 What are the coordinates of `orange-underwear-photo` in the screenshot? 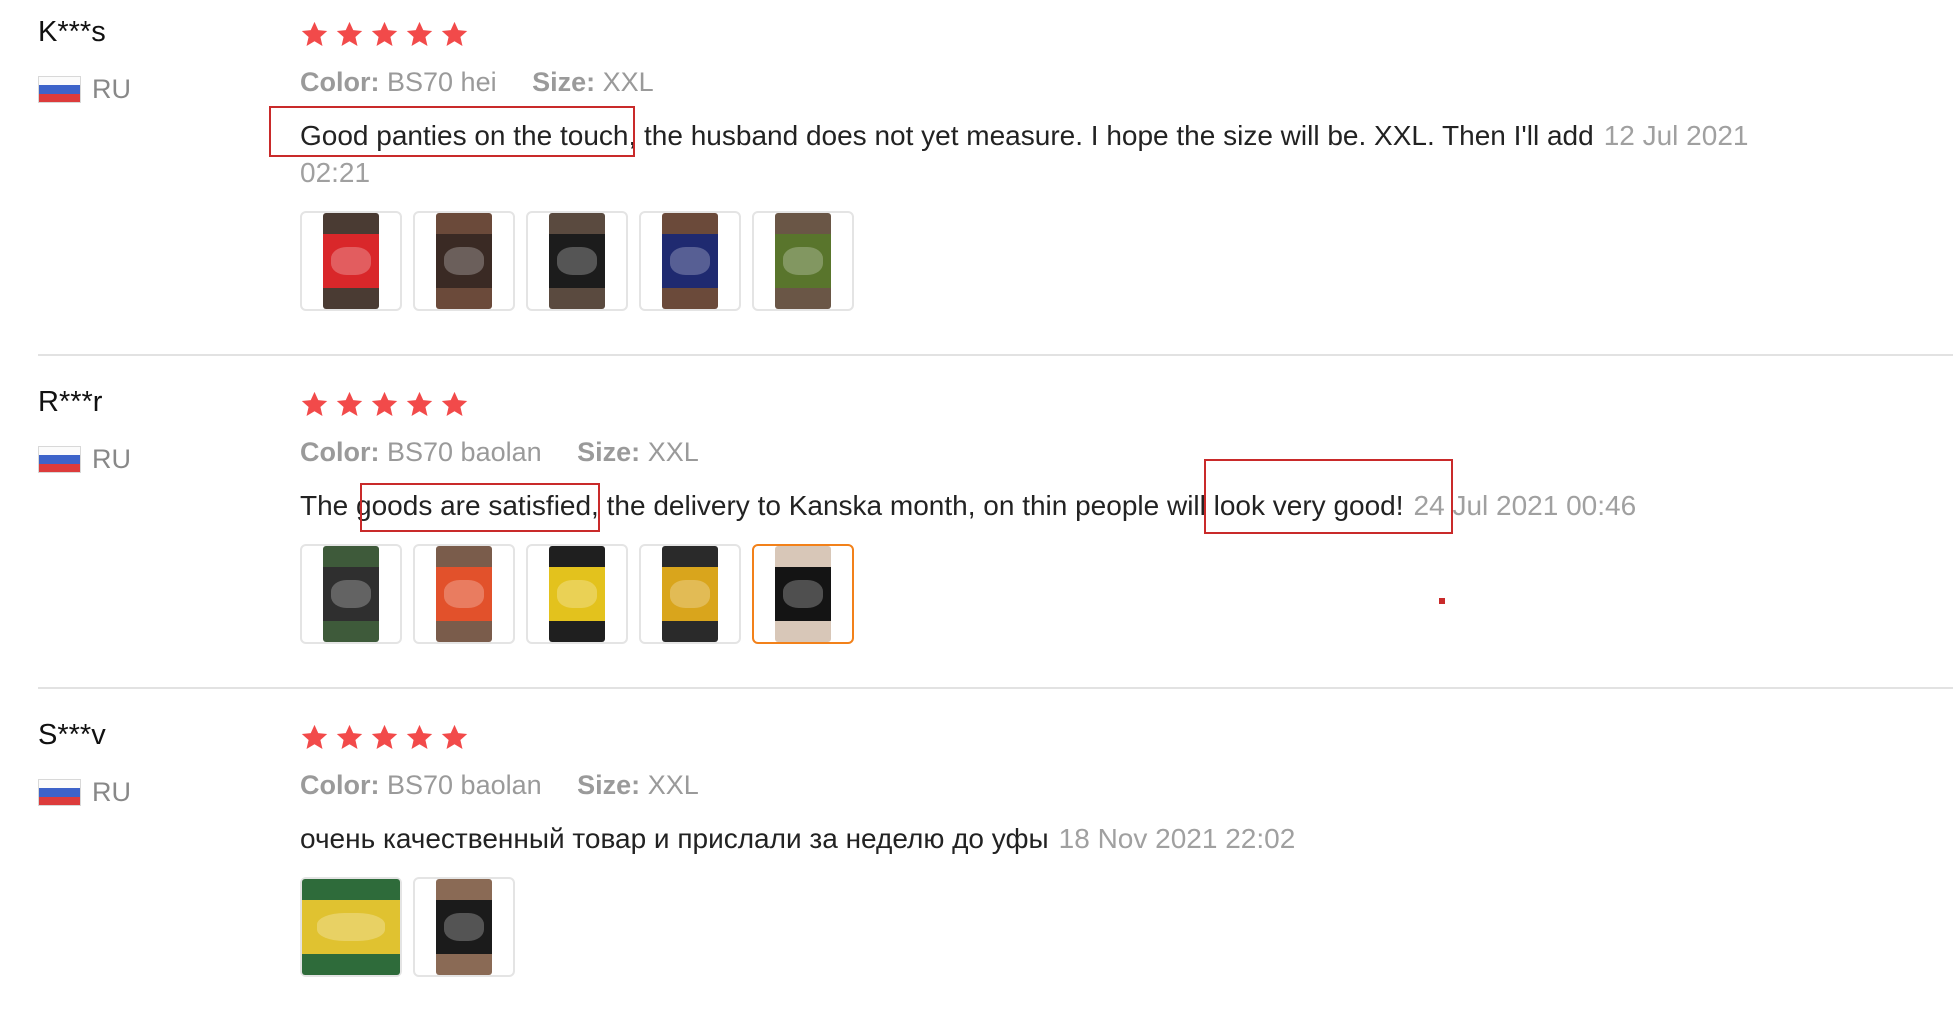 It's located at (464, 594).